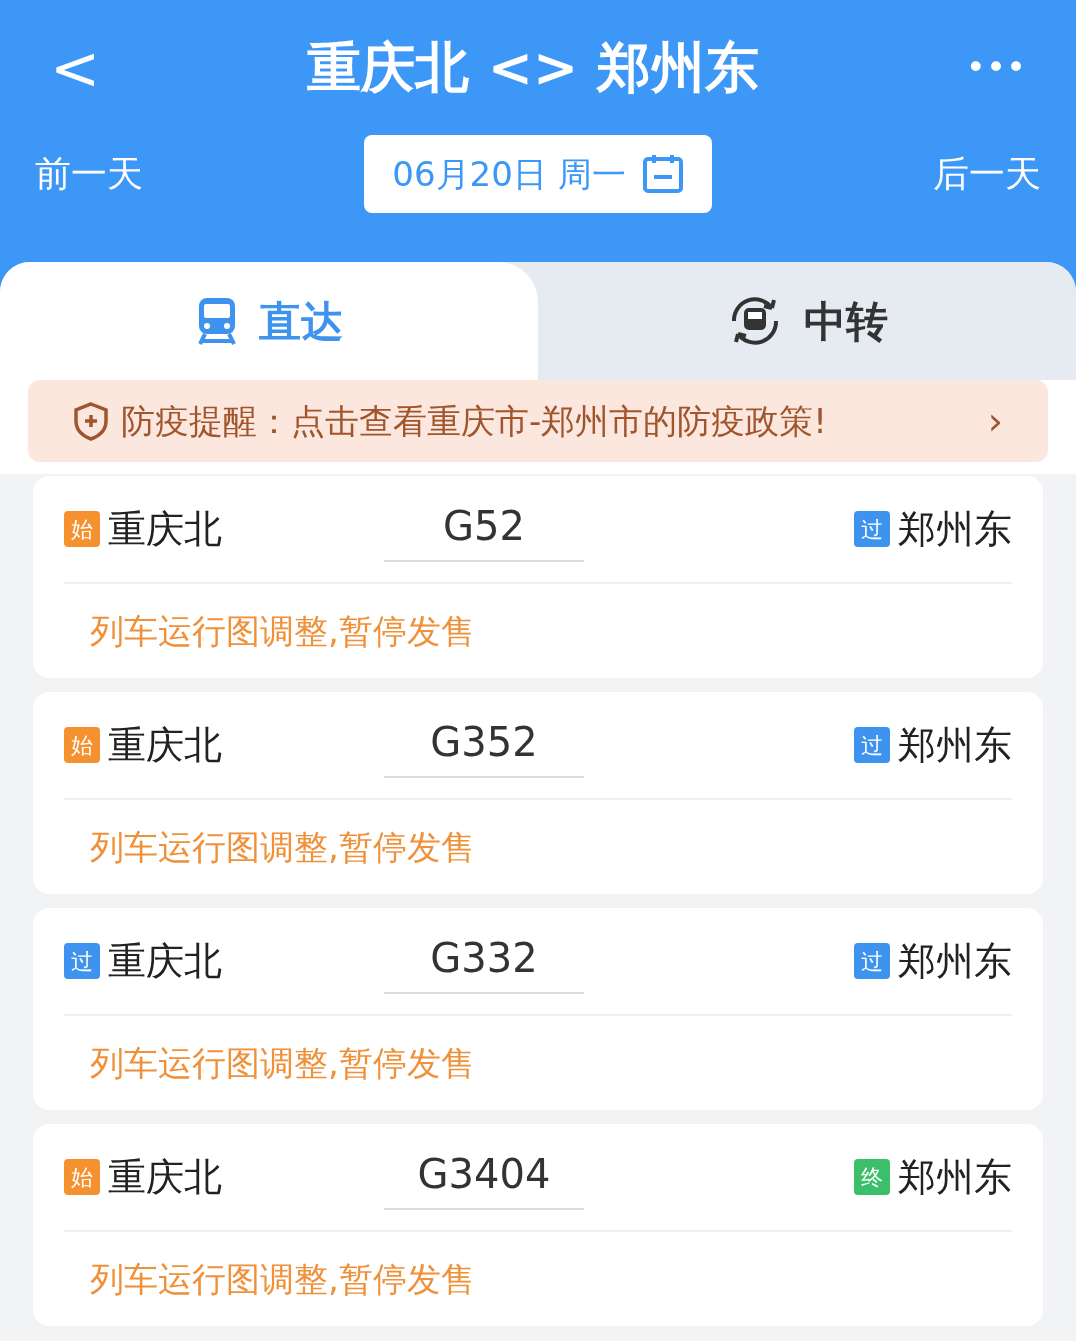 The height and width of the screenshot is (1341, 1076). I want to click on train-card: 始 重庆北 G3404 终 郑州东 列车运行图调整,暂停发售, so click(538, 1225).